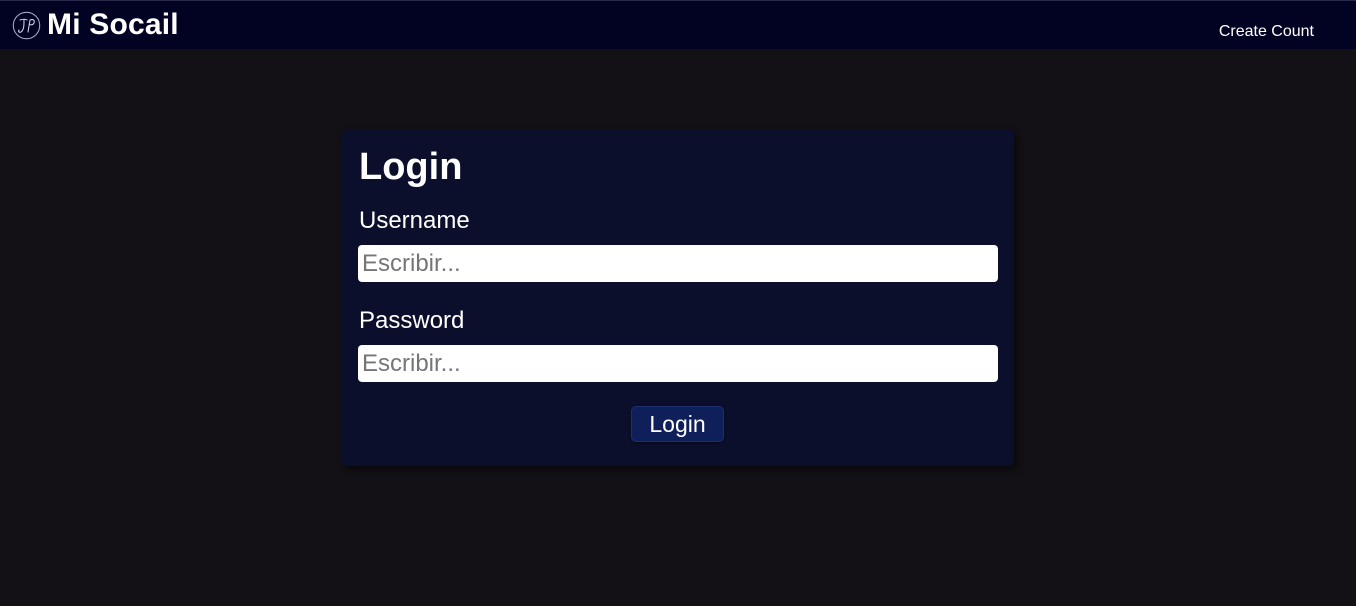 The width and height of the screenshot is (1356, 606). Describe the element at coordinates (678, 363) in the screenshot. I see `password-input` at that location.